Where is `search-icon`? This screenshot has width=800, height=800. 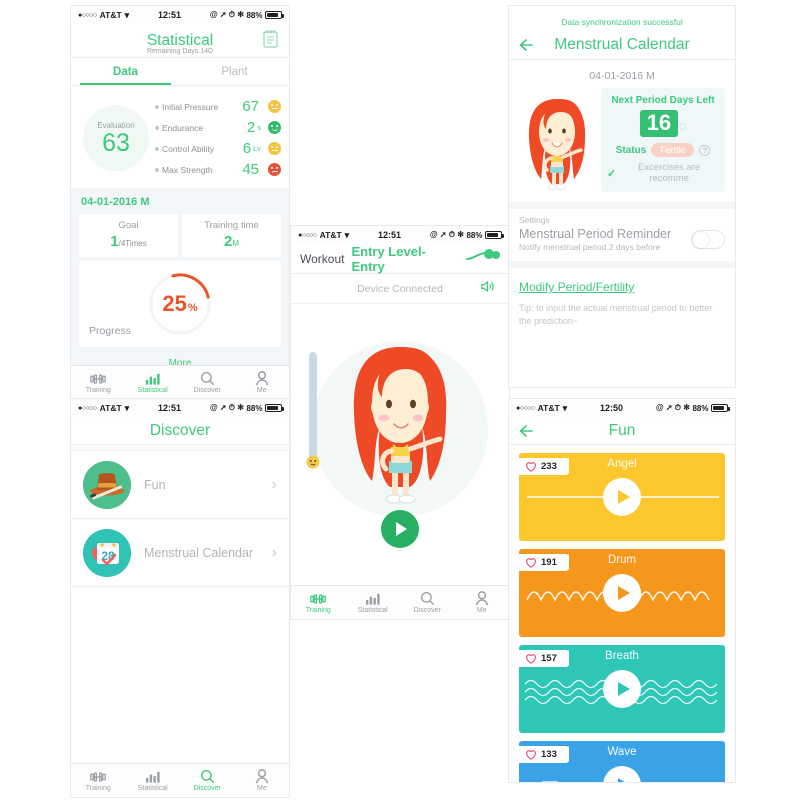
search-icon is located at coordinates (207, 776).